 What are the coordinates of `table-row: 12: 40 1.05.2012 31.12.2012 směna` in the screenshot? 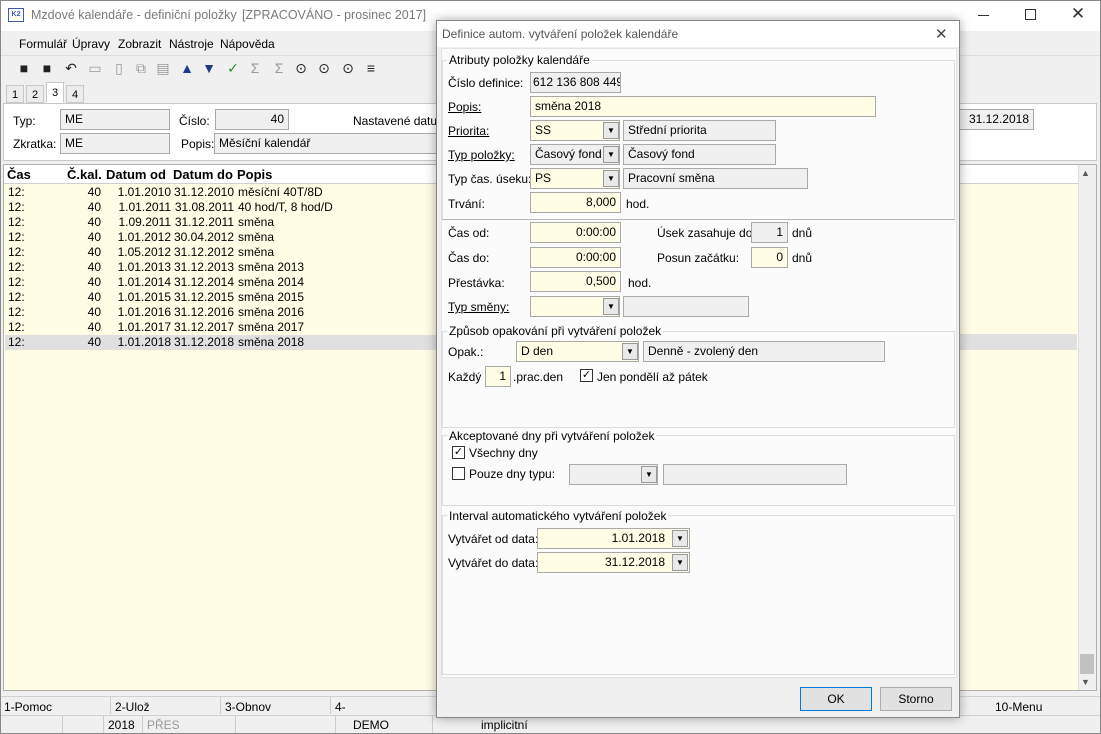 It's located at (221, 252).